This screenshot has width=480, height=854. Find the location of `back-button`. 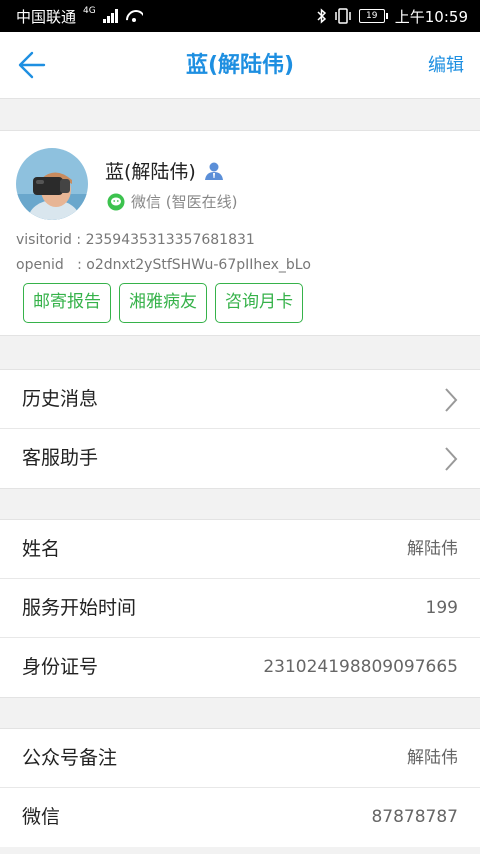

back-button is located at coordinates (33, 65).